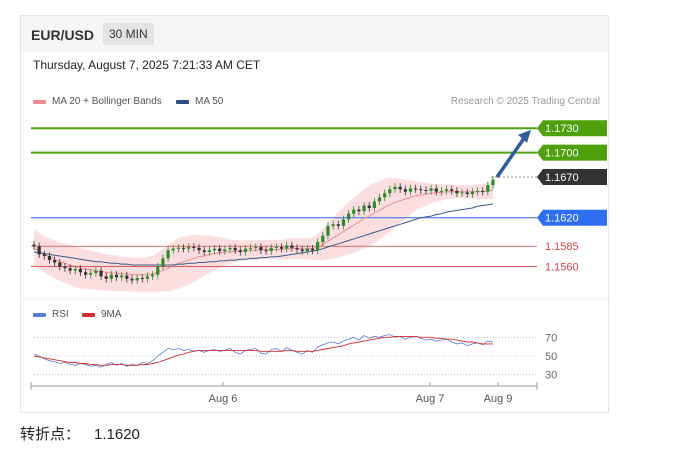 The width and height of the screenshot is (698, 452). I want to click on pivot-line: 转折点： 1.1620, so click(80, 433).